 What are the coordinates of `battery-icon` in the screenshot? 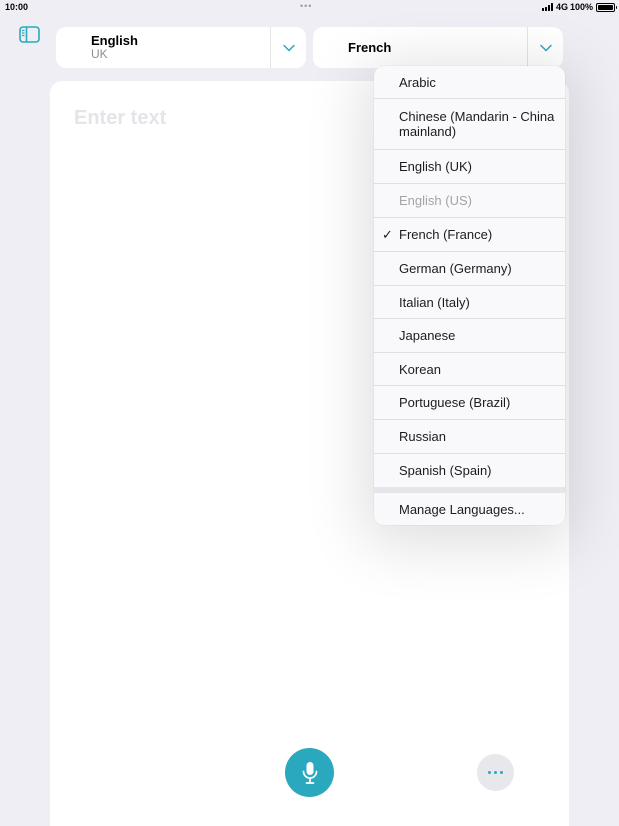 It's located at (606, 7).